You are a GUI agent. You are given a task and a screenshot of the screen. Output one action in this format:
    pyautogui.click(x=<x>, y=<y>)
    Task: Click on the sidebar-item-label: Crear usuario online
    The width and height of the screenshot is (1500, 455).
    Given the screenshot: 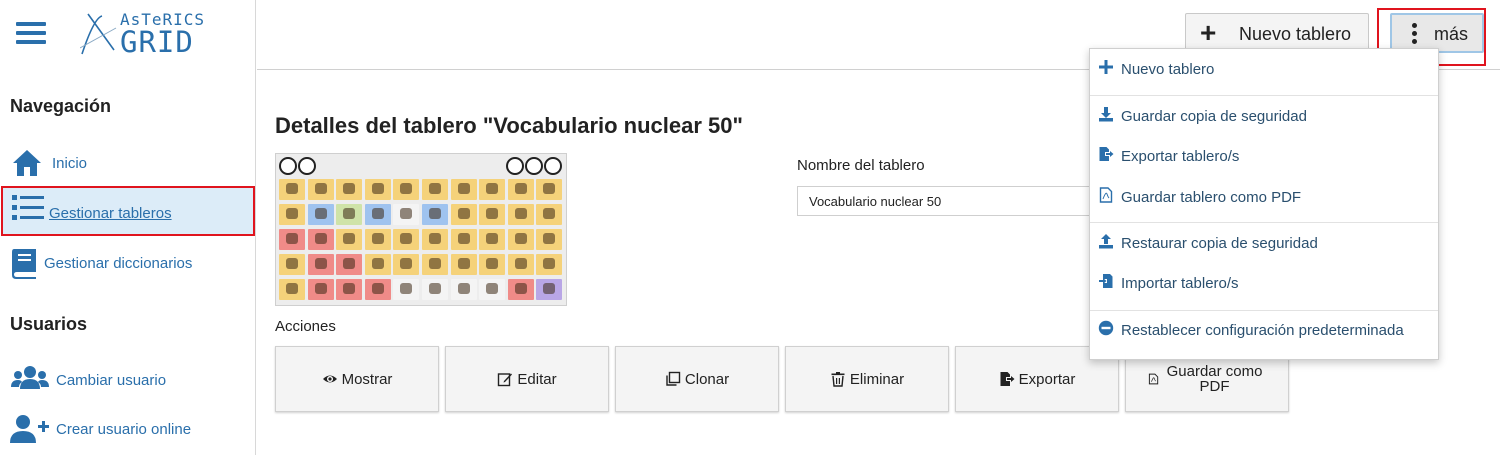 What is the action you would take?
    pyautogui.click(x=124, y=429)
    